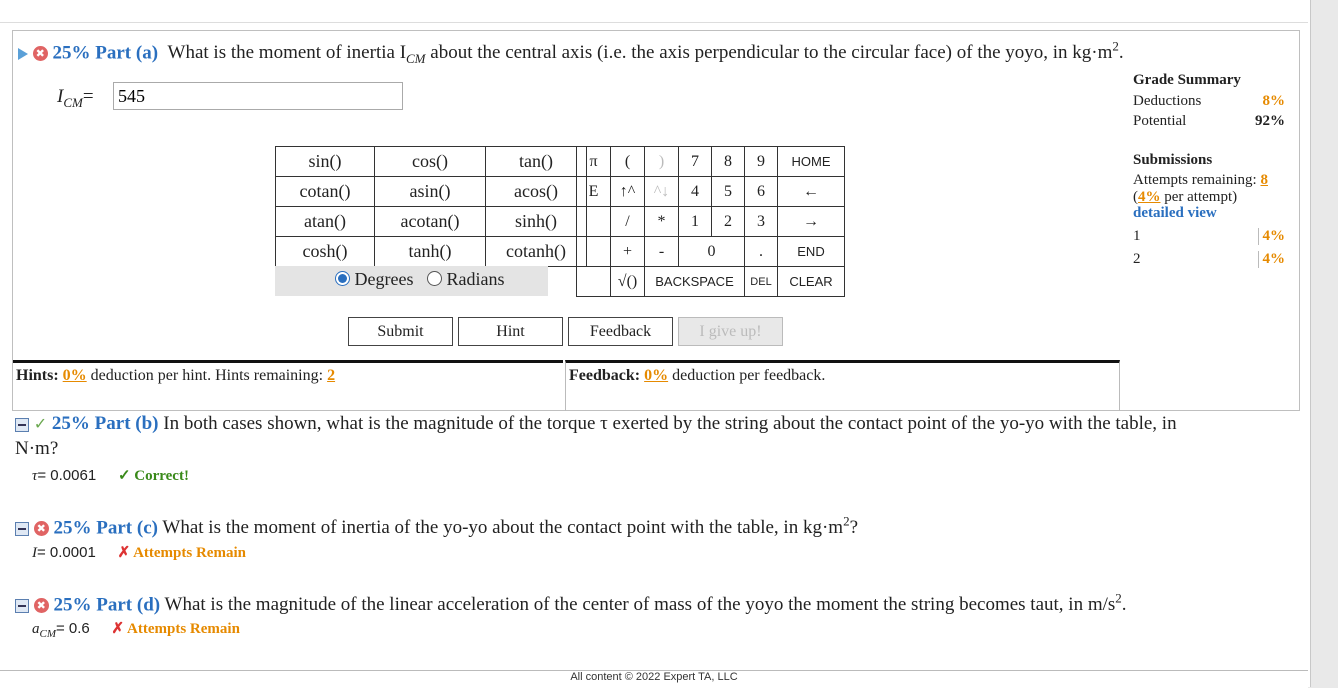 The image size is (1338, 688). What do you see at coordinates (536, 251) in the screenshot?
I see `fn-cotanh: cotanh()` at bounding box center [536, 251].